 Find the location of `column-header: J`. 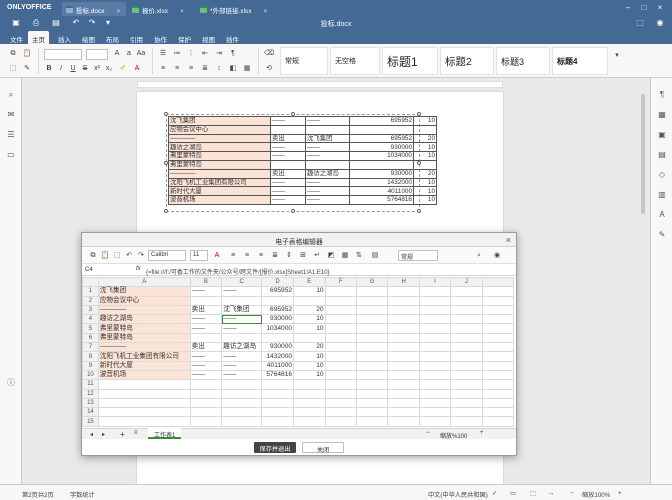

column-header: J is located at coordinates (466, 282).